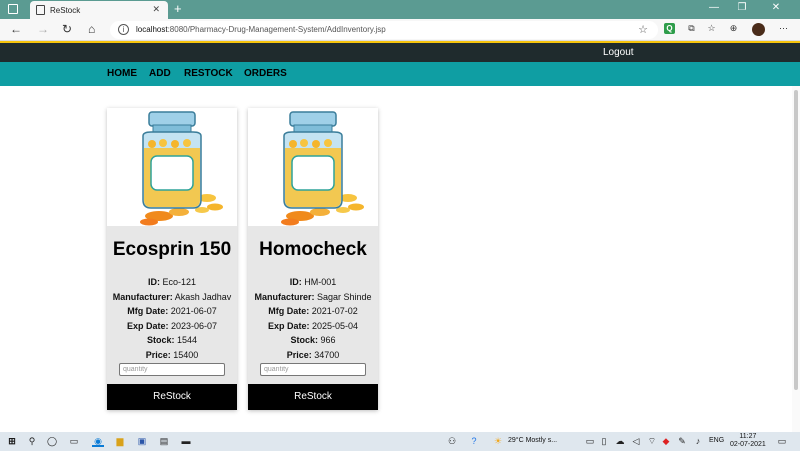  Describe the element at coordinates (203, 296) in the screenshot. I see `product-manufacturer: Akash Jadhav` at that location.